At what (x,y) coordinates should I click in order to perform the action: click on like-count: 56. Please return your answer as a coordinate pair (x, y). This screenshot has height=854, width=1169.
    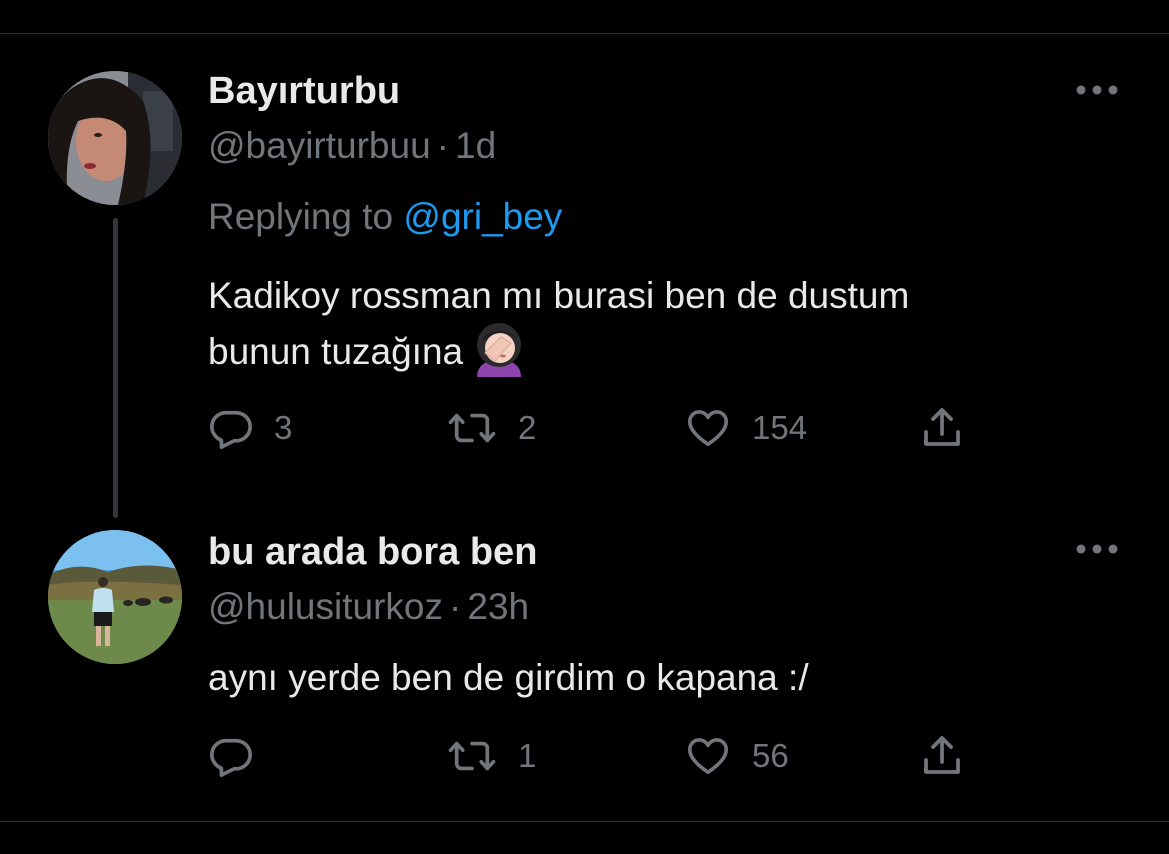
    Looking at the image, I should click on (770, 755).